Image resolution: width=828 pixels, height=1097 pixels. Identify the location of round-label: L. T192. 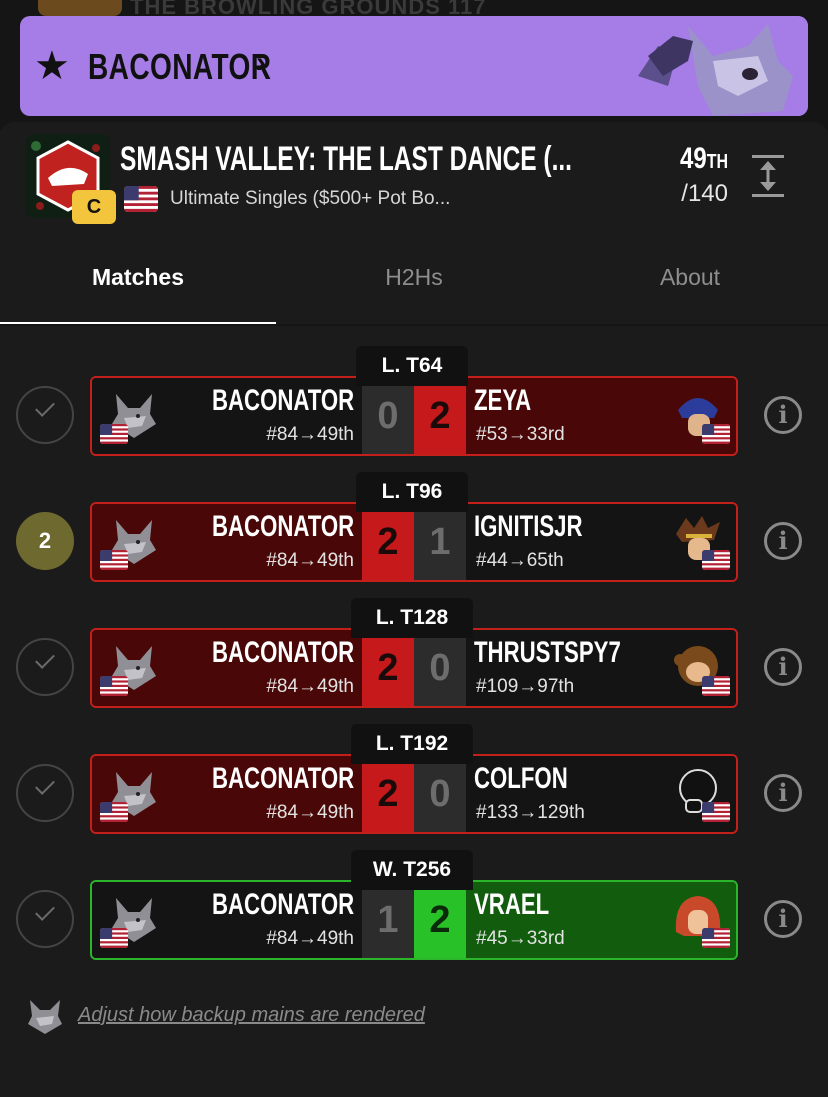
(412, 744).